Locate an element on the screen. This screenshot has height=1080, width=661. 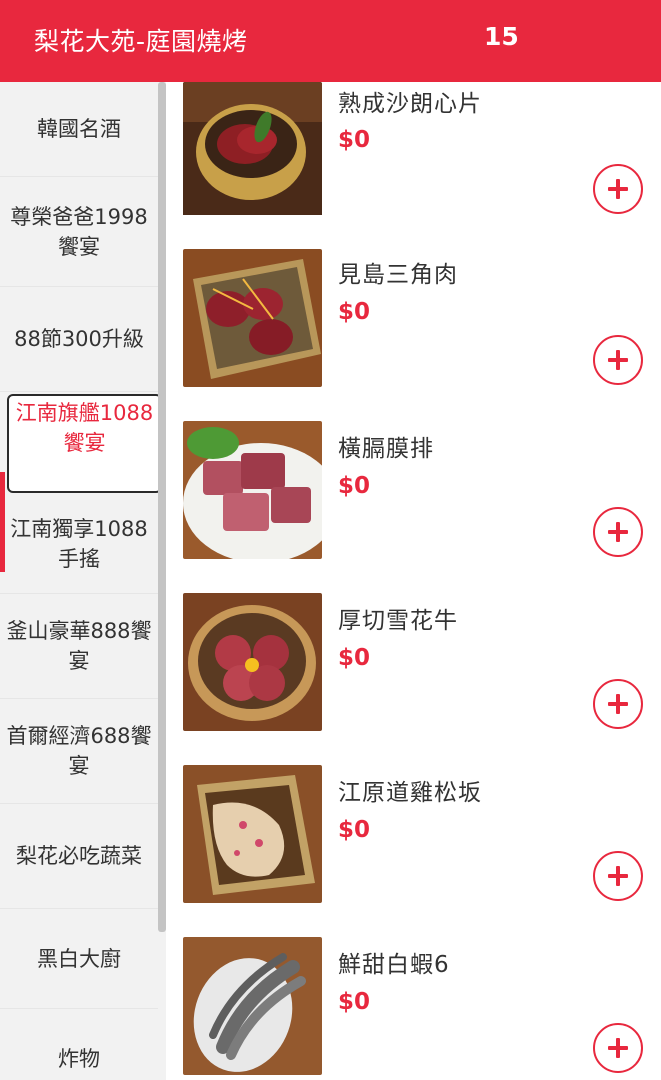
category-item: 釜山豪華888饗宴 is located at coordinates (79, 646).